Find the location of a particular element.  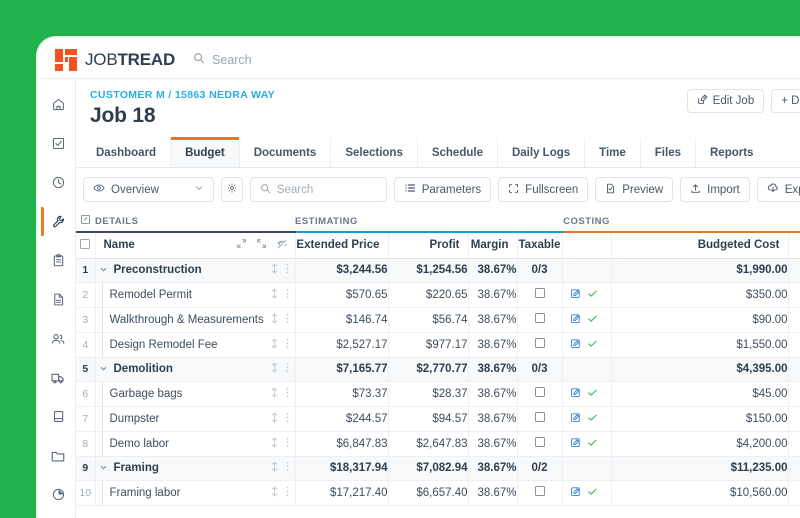

logo-wordmark: JOBTREAD is located at coordinates (130, 60).